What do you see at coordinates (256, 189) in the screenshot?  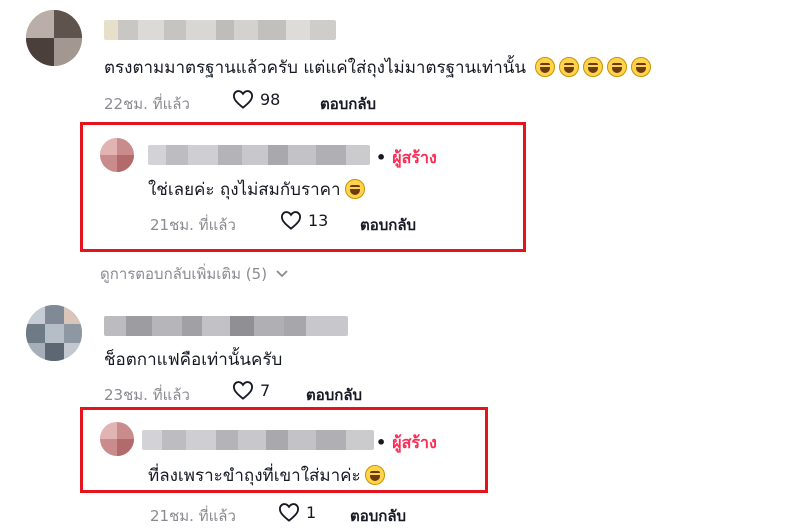 I see `reply-text: ใช่เลยค่ะ ถุงไม่สมกับราคา` at bounding box center [256, 189].